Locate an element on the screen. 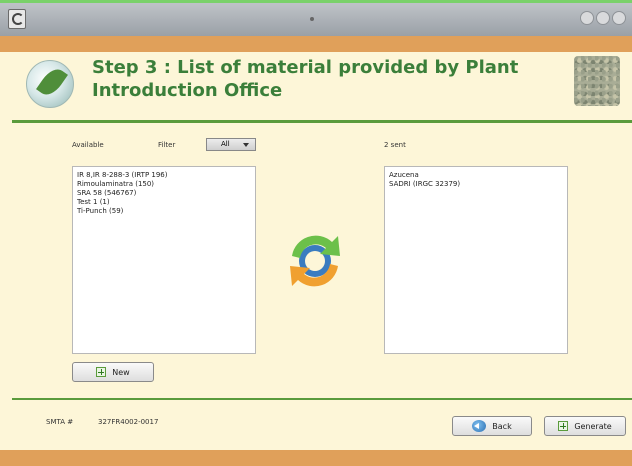 Image resolution: width=632 pixels, height=466 pixels. sync-arrows-icon is located at coordinates (315, 261).